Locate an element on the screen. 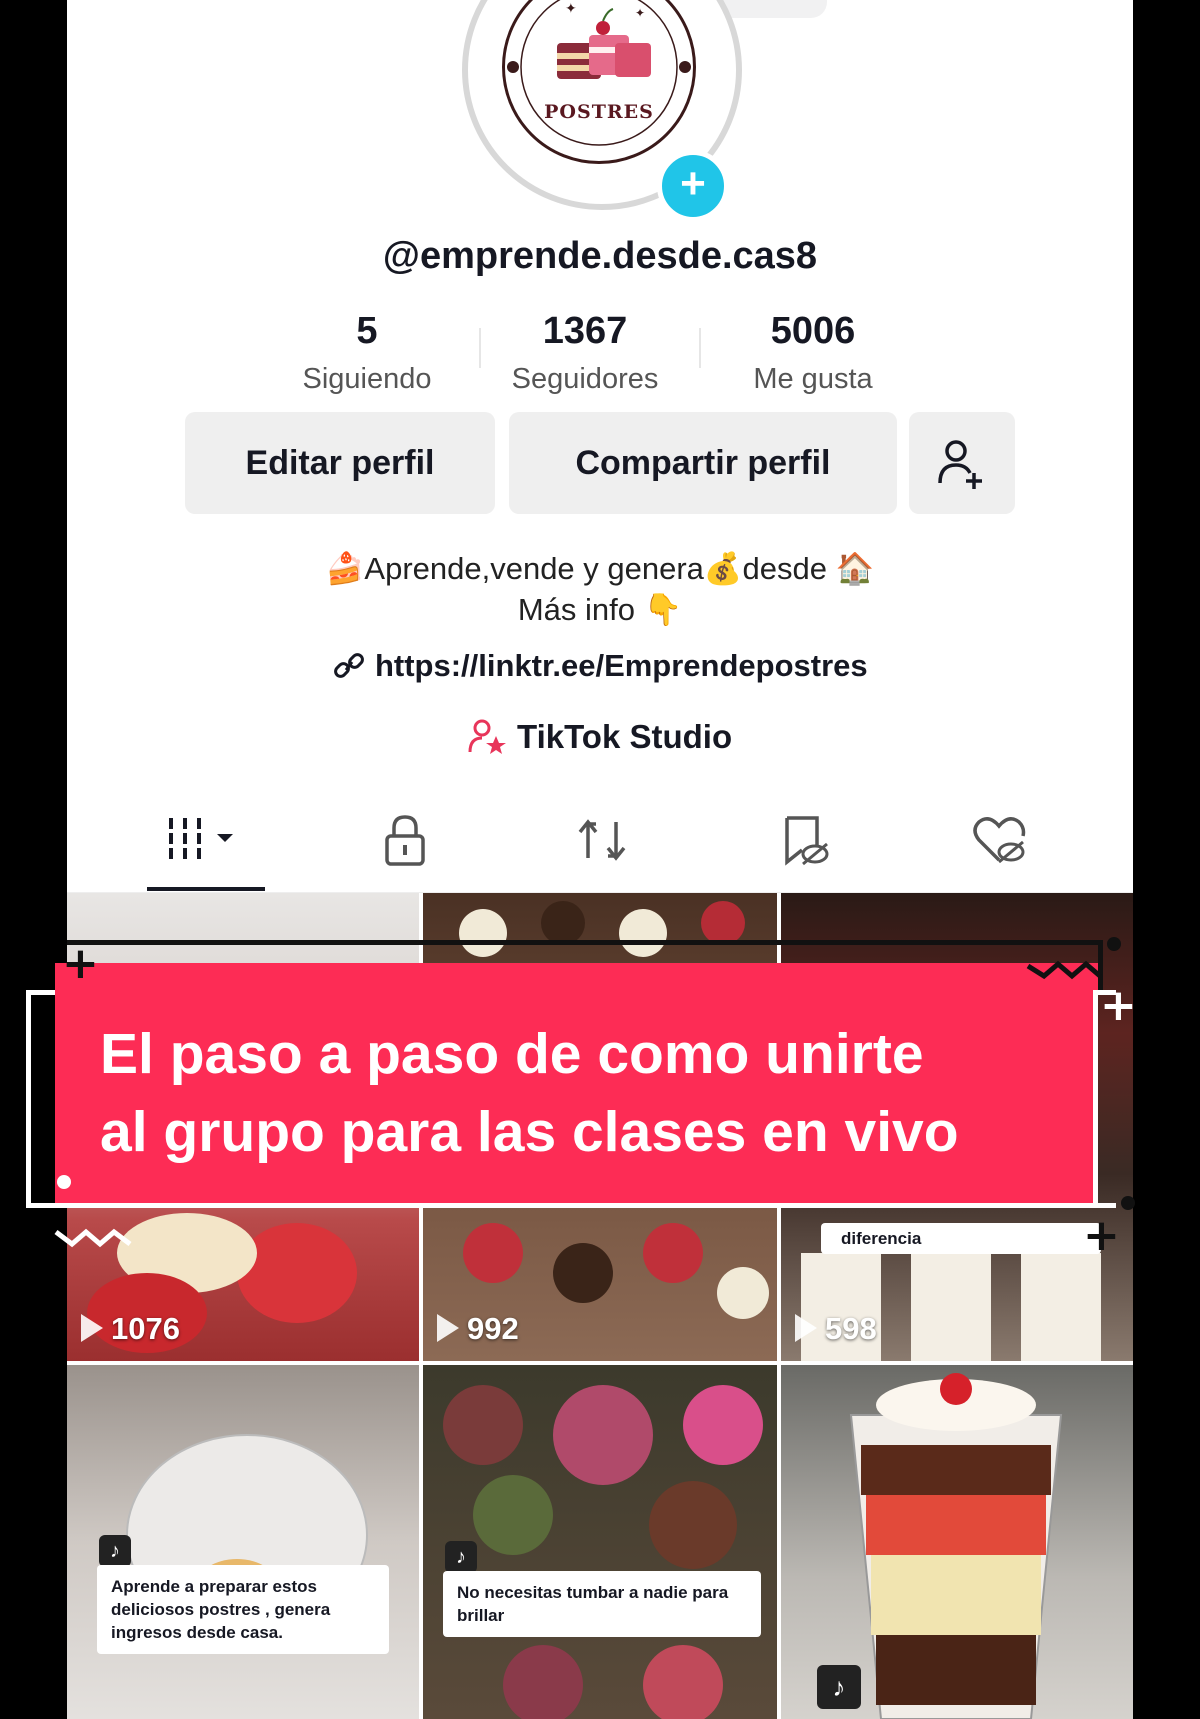  avatar-logo: ✦ ✦ POSTRES is located at coordinates (599, 82).